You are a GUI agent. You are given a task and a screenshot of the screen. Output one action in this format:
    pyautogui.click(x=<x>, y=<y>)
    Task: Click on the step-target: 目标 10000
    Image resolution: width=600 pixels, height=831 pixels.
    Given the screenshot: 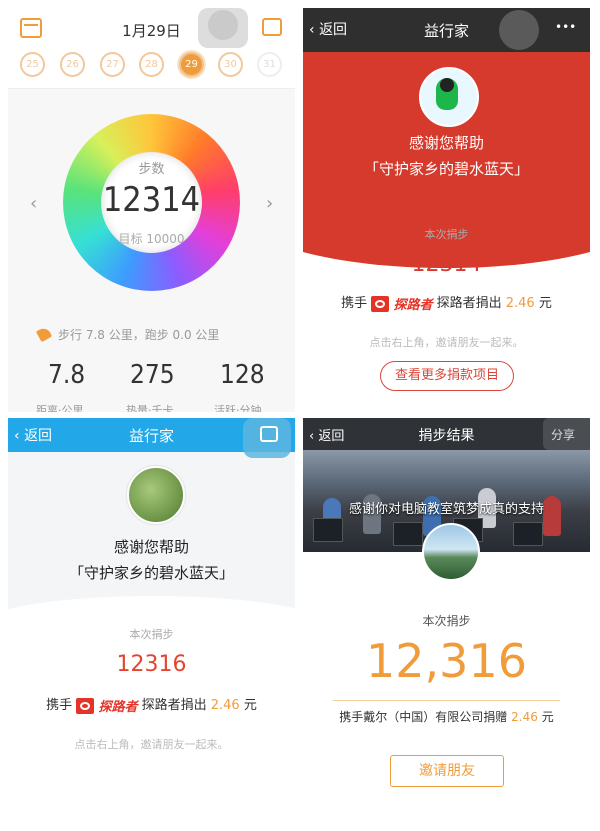 What is the action you would take?
    pyautogui.click(x=151, y=239)
    